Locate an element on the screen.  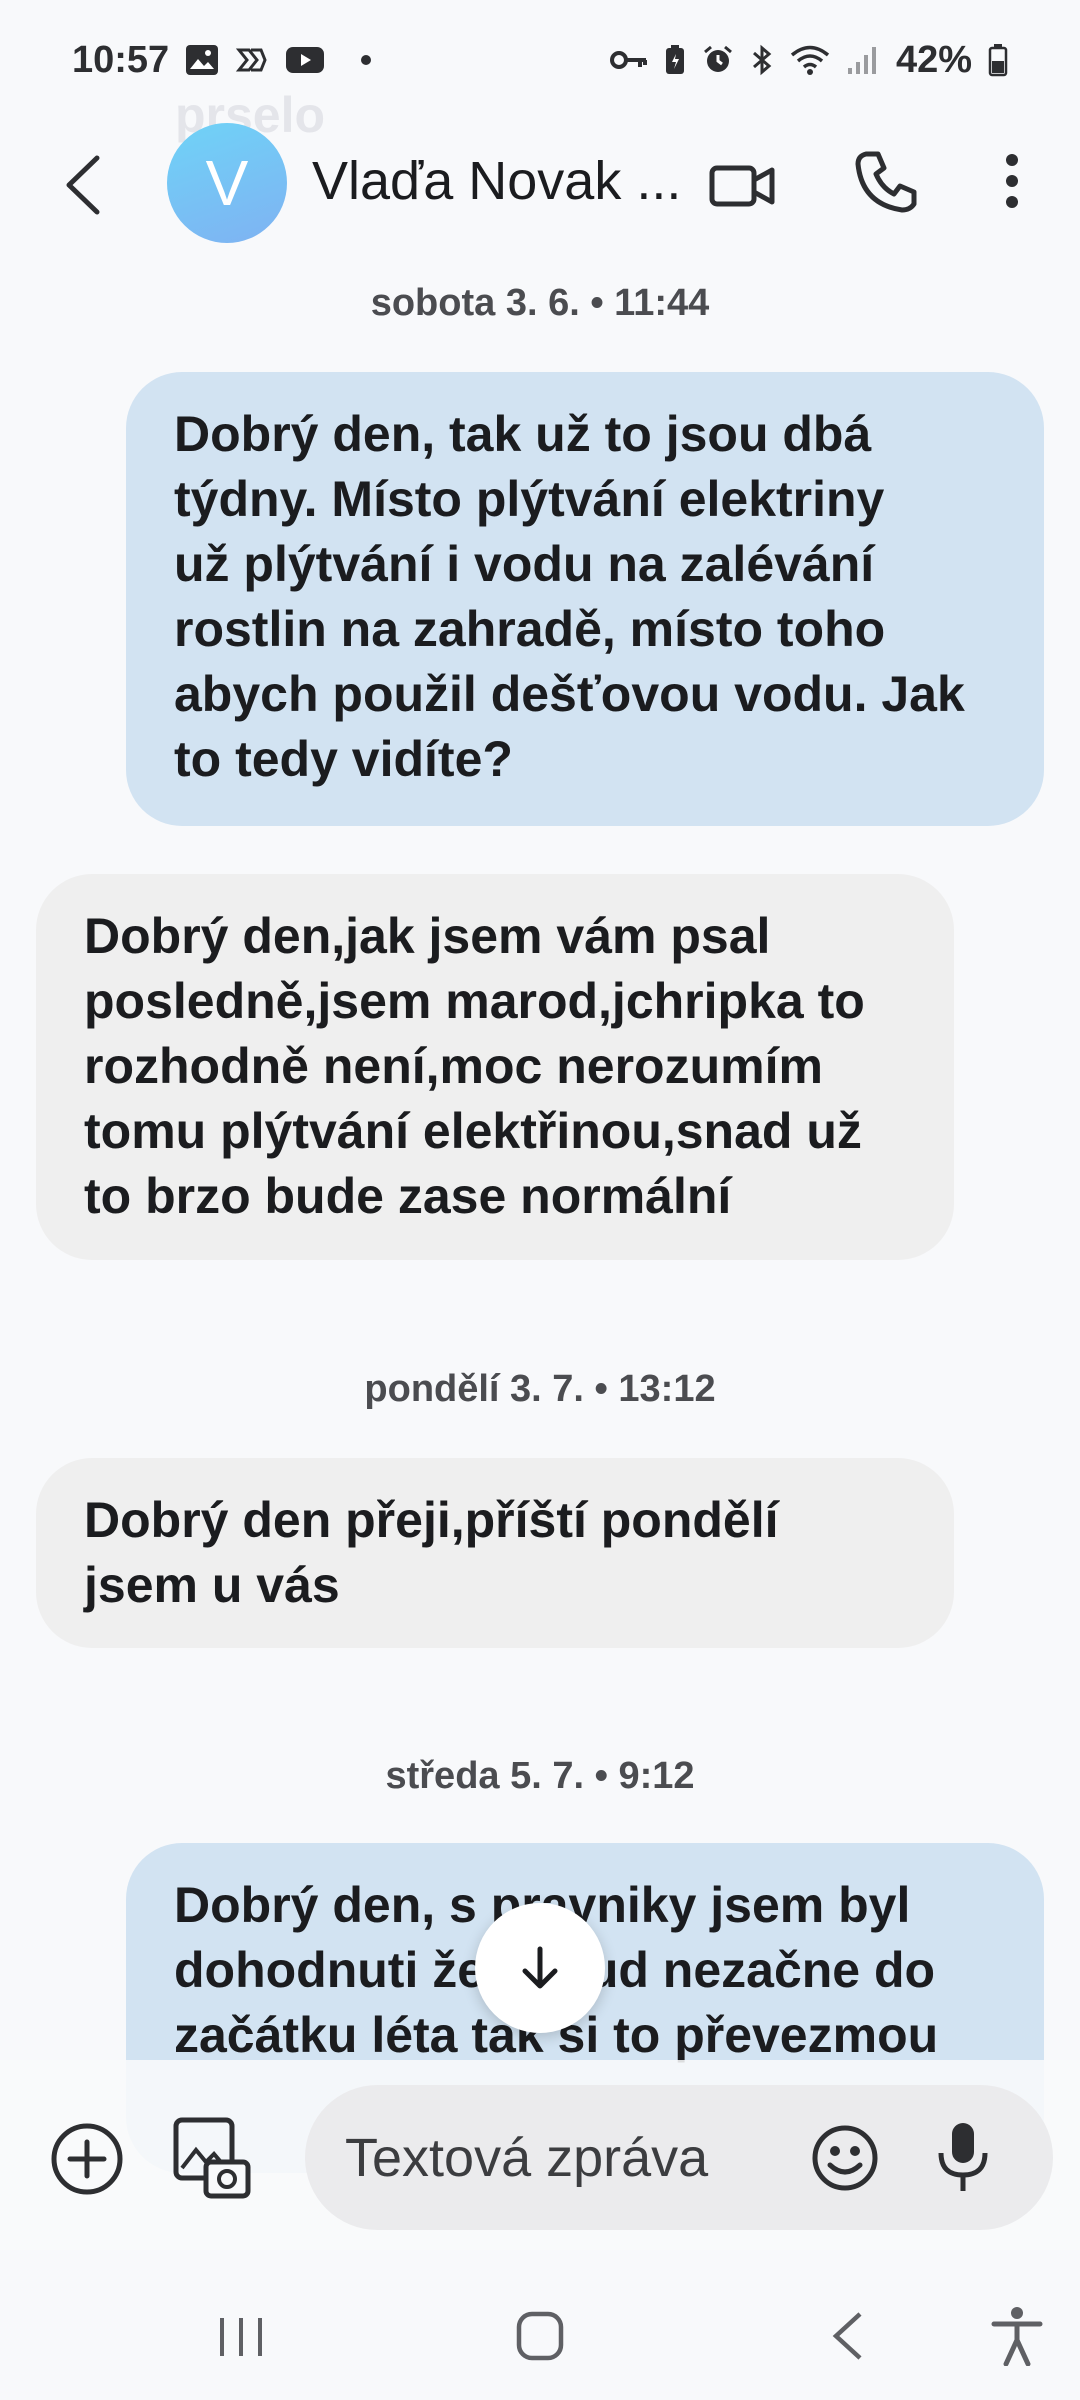
accessibility-icon is located at coordinates (1017, 2336).